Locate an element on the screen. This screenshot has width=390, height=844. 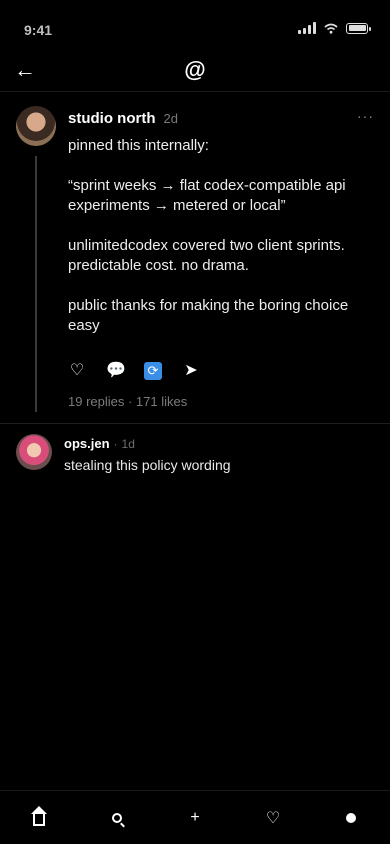
repost-icon: ⟳ is located at coordinates (153, 371).